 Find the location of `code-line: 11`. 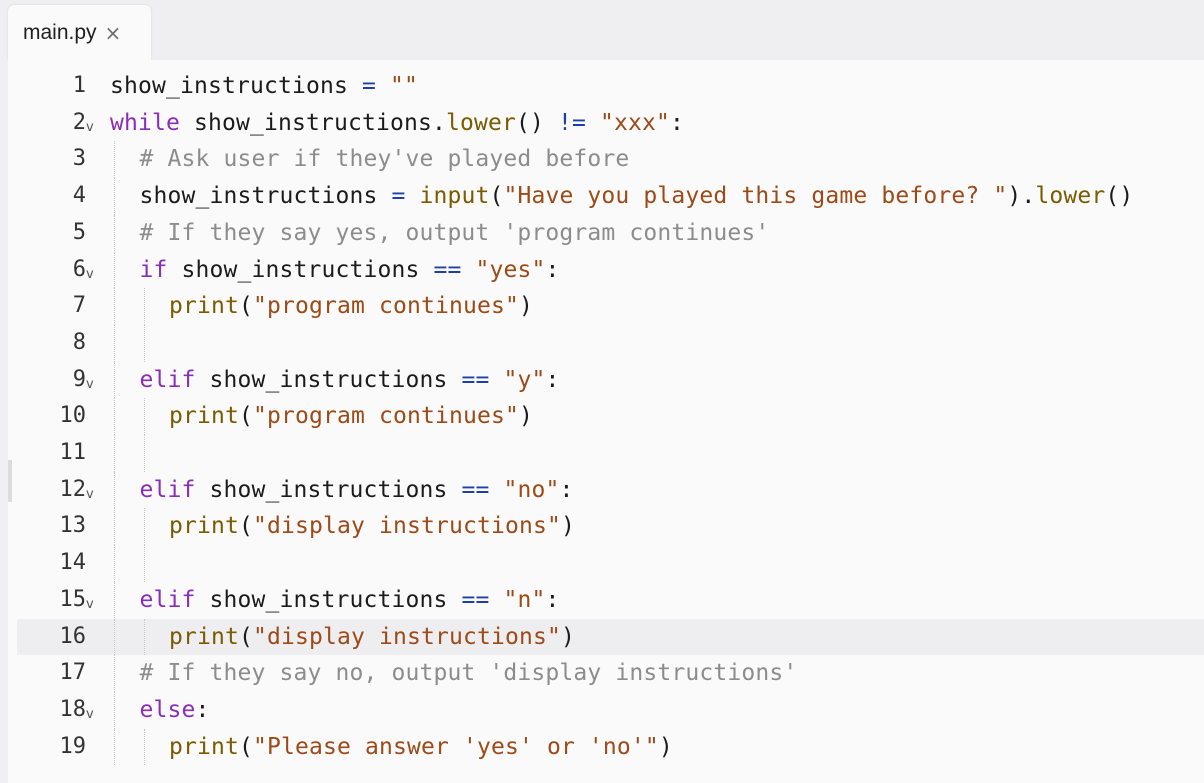

code-line: 11 is located at coordinates (610, 453).